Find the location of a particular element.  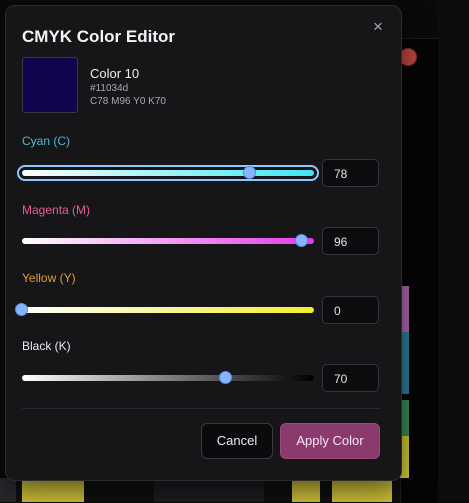

color-name: Color 10 is located at coordinates (115, 73).